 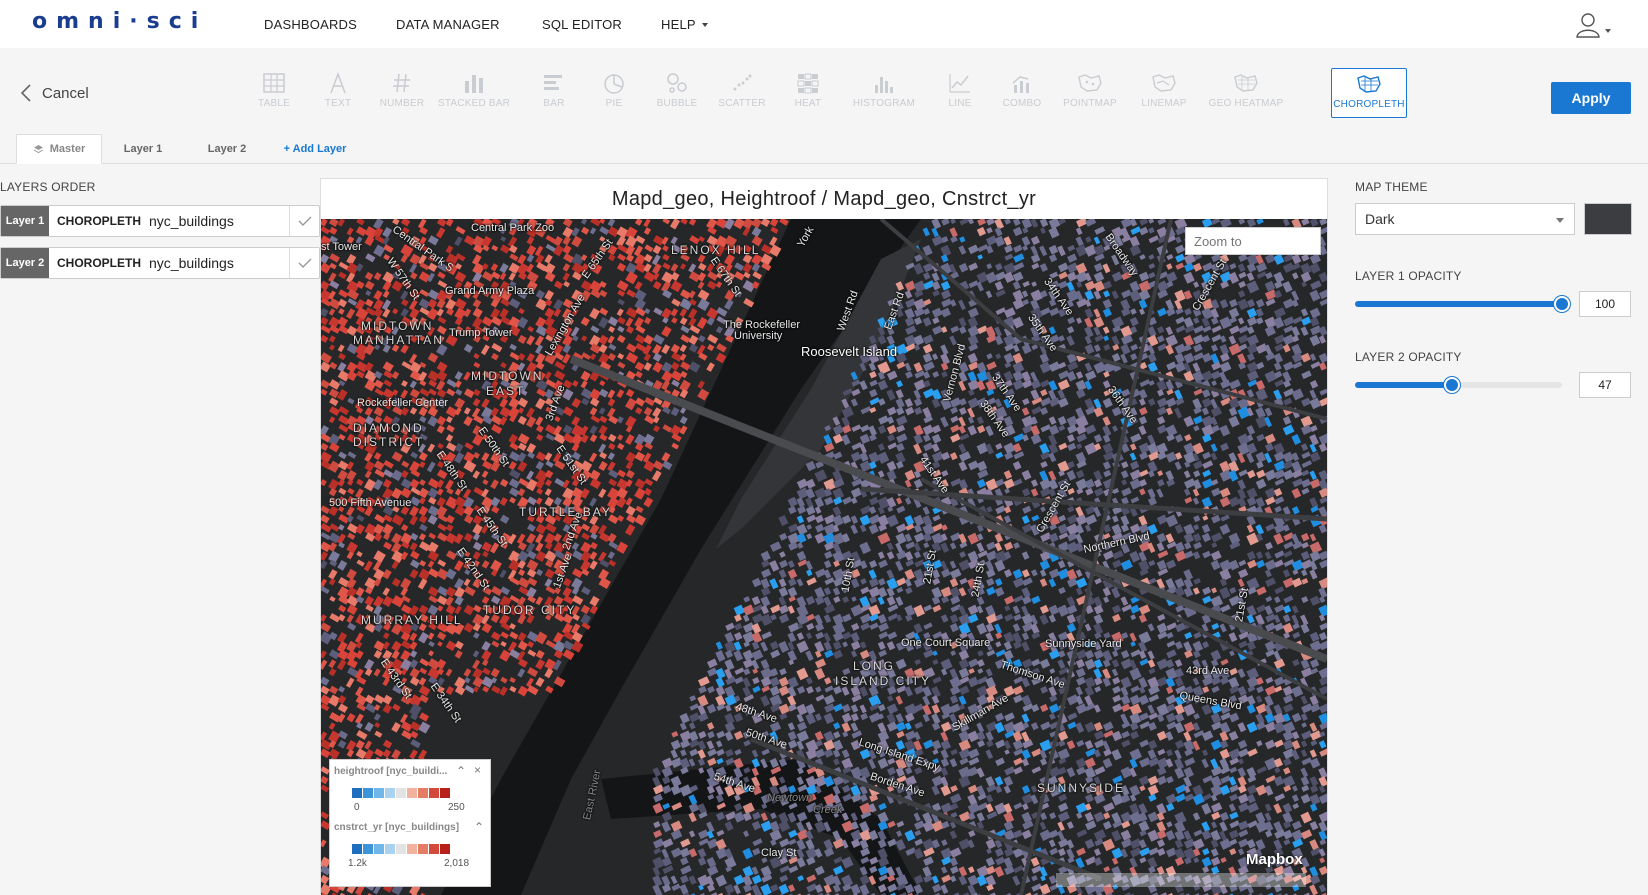 I want to click on add-layer-button: + Add Layer, so click(x=315, y=149).